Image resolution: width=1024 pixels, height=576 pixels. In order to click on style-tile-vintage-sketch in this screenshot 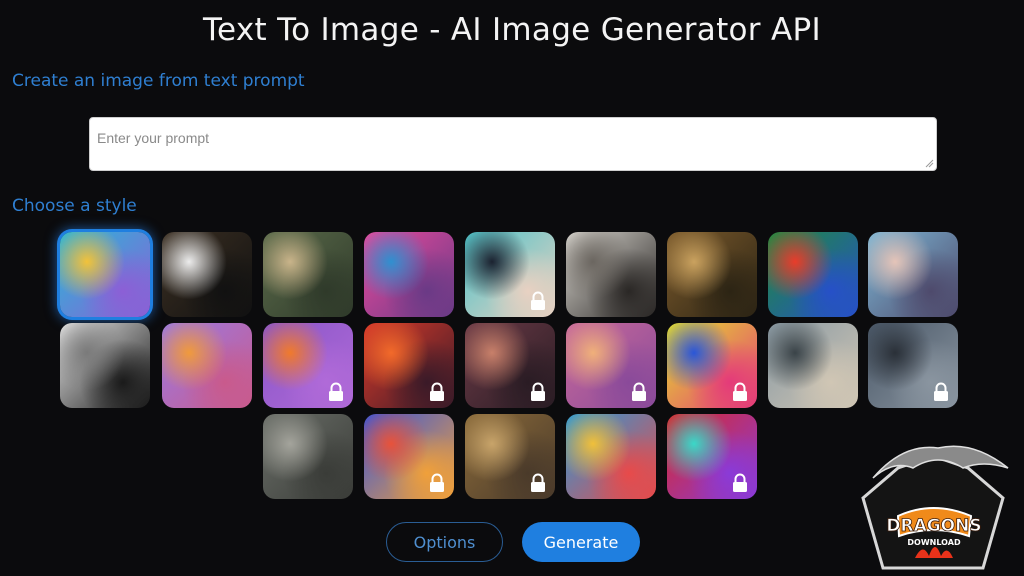, I will do `click(611, 274)`.